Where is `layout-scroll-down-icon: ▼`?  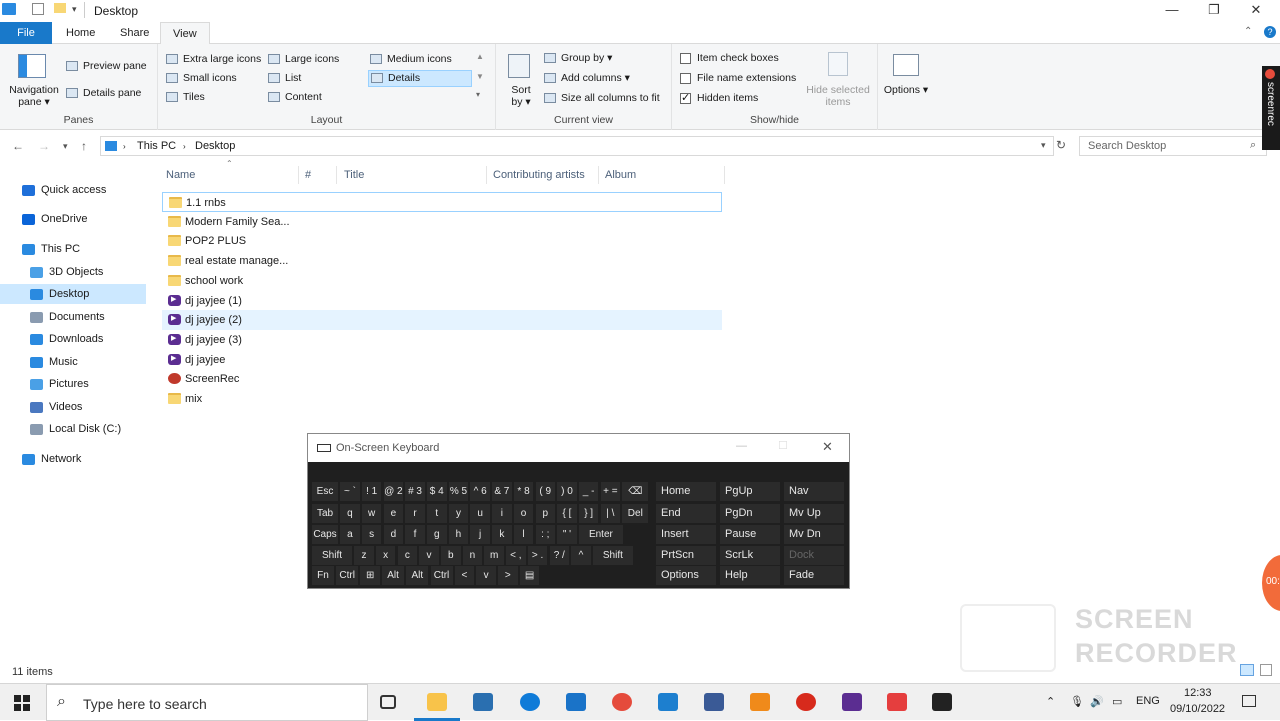
layout-scroll-down-icon: ▼ is located at coordinates (480, 76).